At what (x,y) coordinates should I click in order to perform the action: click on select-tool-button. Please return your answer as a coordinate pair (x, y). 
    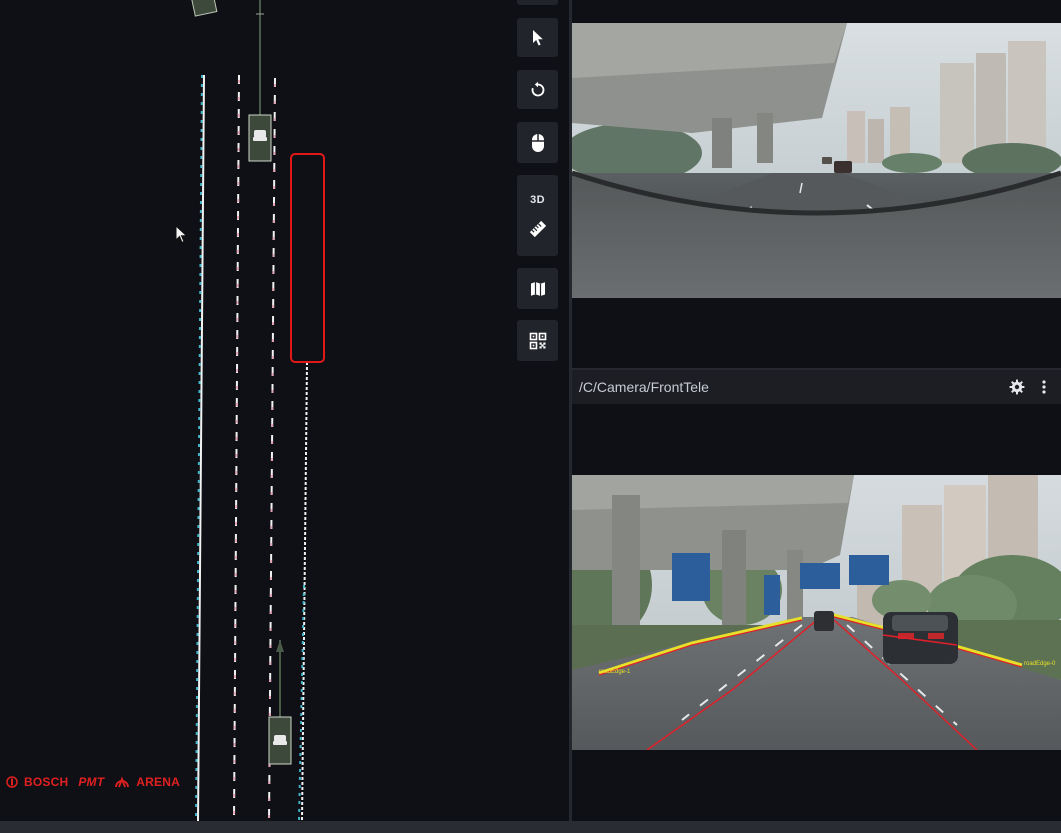
    Looking at the image, I should click on (537, 37).